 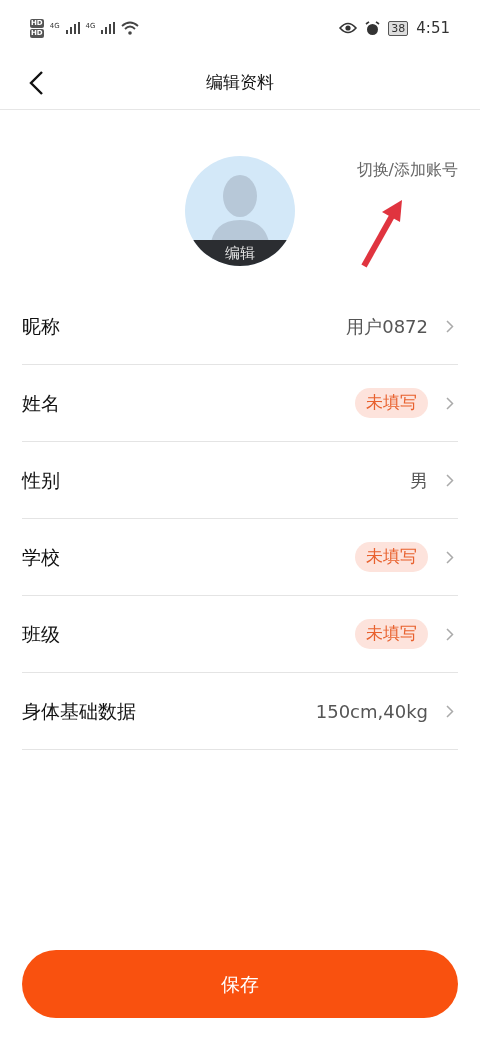 What do you see at coordinates (373, 28) in the screenshot?
I see `alarm-icon` at bounding box center [373, 28].